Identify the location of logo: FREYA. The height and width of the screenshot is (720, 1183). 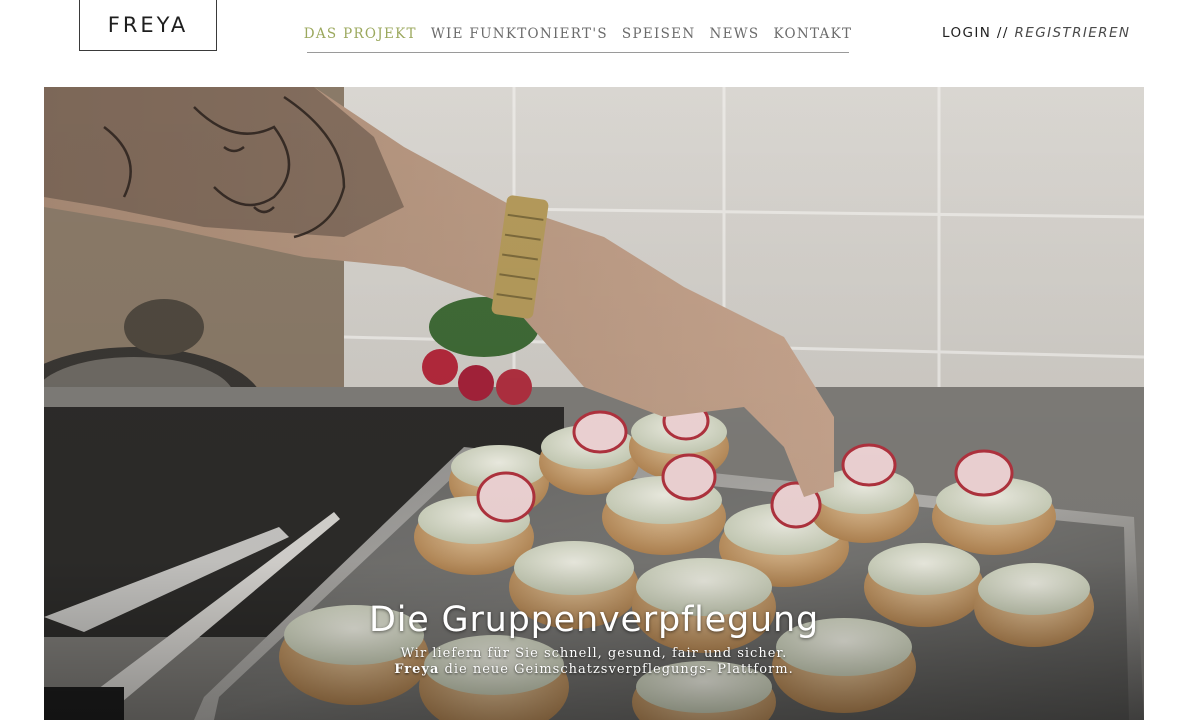
(148, 25).